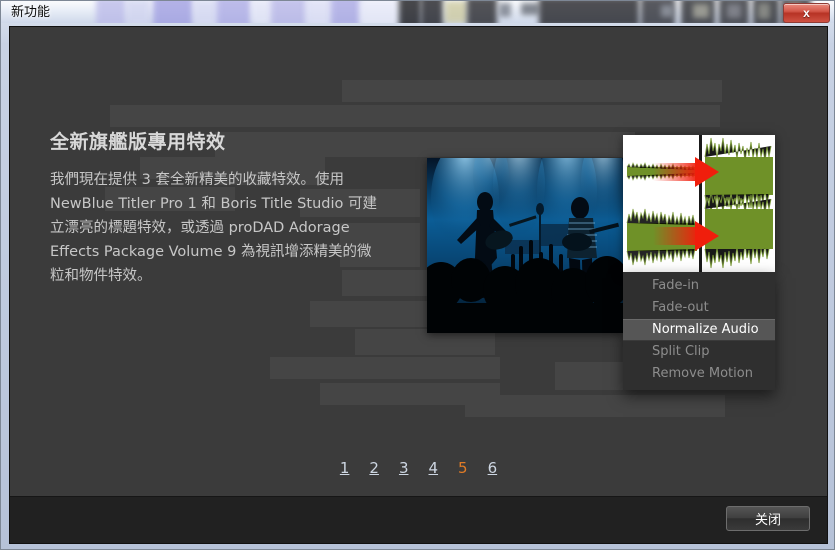  Describe the element at coordinates (699, 374) in the screenshot. I see `menu-item-remove-motion: Remove Motion` at that location.